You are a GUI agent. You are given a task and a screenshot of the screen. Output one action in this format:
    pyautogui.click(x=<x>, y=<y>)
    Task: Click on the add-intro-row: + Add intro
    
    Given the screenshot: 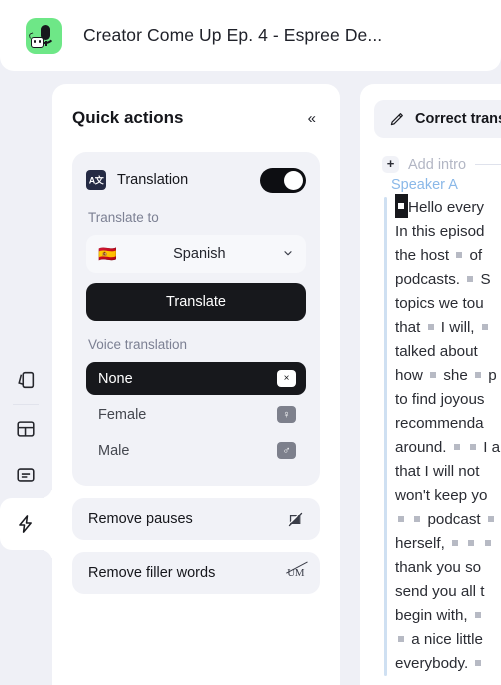 What is the action you would take?
    pyautogui.click(x=441, y=164)
    